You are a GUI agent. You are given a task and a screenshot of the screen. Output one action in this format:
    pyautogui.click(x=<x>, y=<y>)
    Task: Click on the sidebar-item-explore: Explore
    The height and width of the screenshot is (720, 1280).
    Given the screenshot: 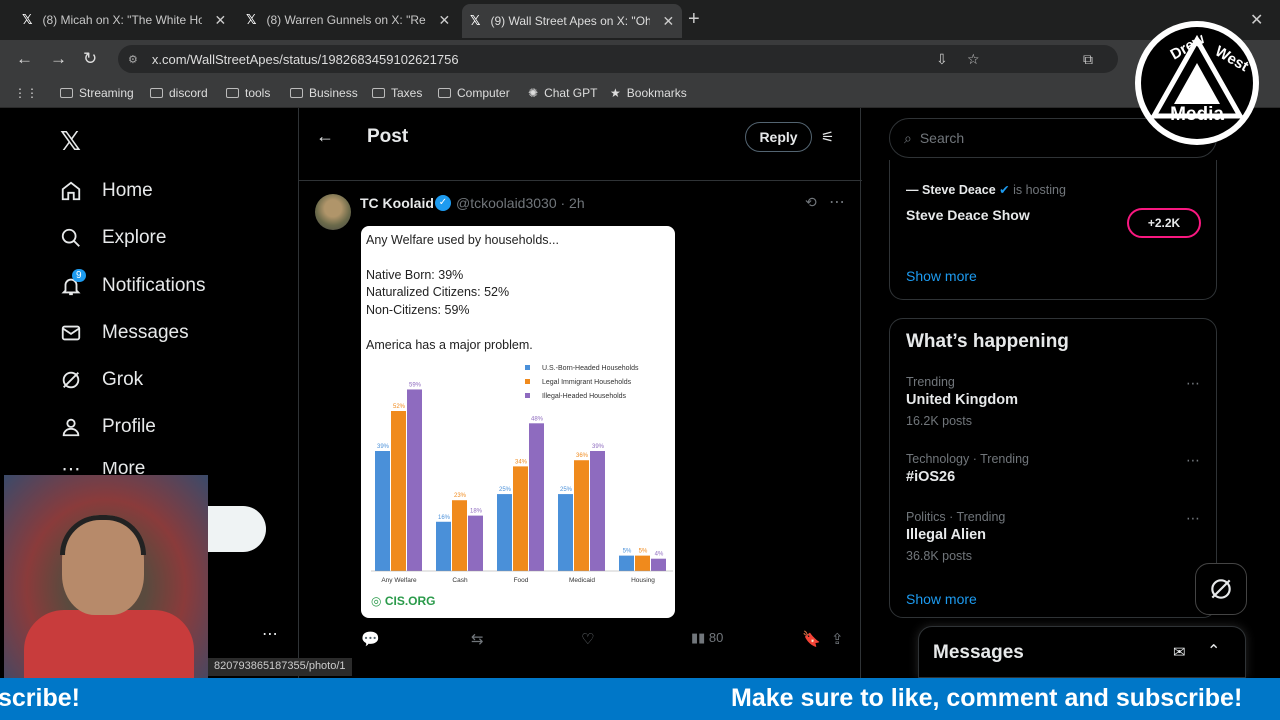 What is the action you would take?
    pyautogui.click(x=112, y=238)
    